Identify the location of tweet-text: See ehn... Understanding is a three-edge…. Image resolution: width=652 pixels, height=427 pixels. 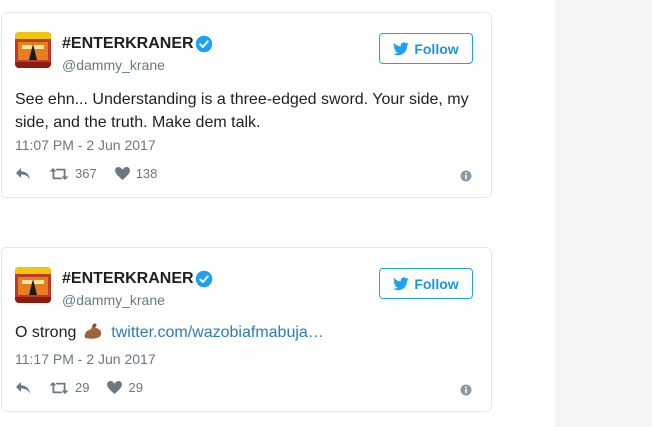
(242, 111).